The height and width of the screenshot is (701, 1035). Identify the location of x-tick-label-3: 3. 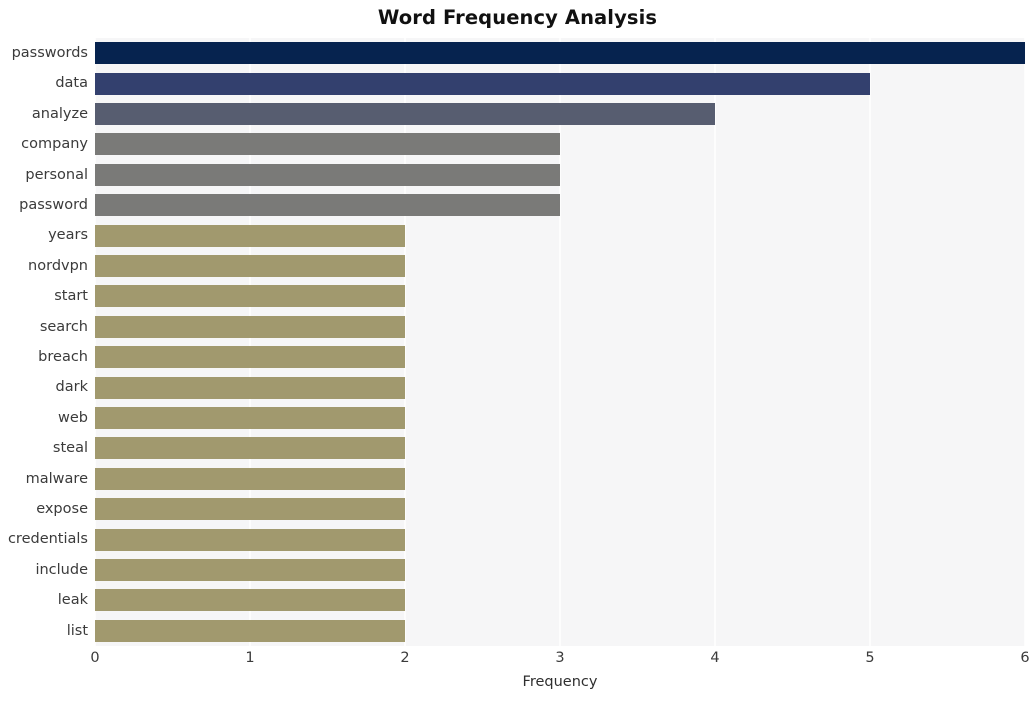
(560, 658).